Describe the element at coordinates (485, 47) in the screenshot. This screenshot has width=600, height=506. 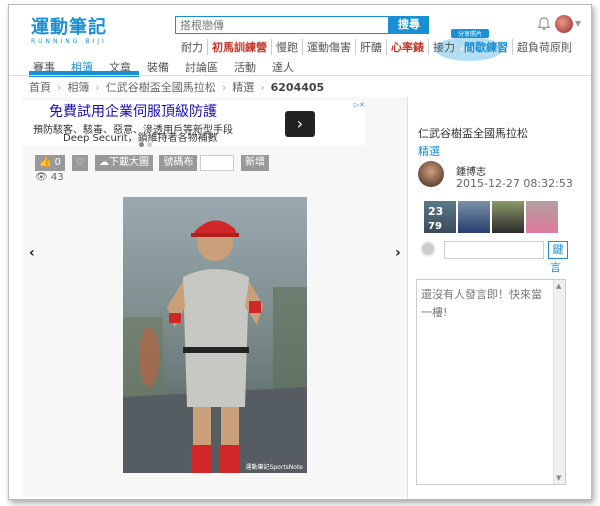
I see `topic-link: 間歇練習` at that location.